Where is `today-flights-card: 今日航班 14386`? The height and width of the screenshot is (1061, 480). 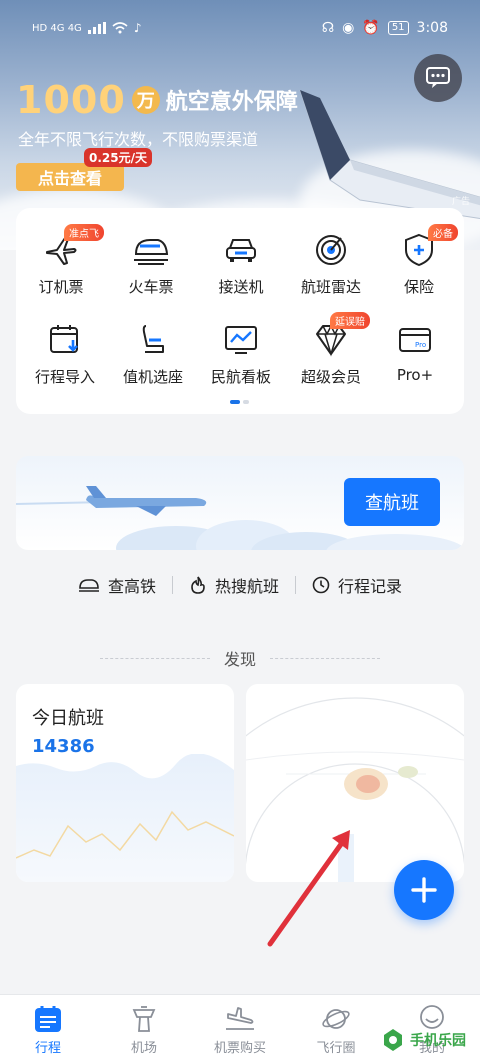 today-flights-card: 今日航班 14386 is located at coordinates (125, 783).